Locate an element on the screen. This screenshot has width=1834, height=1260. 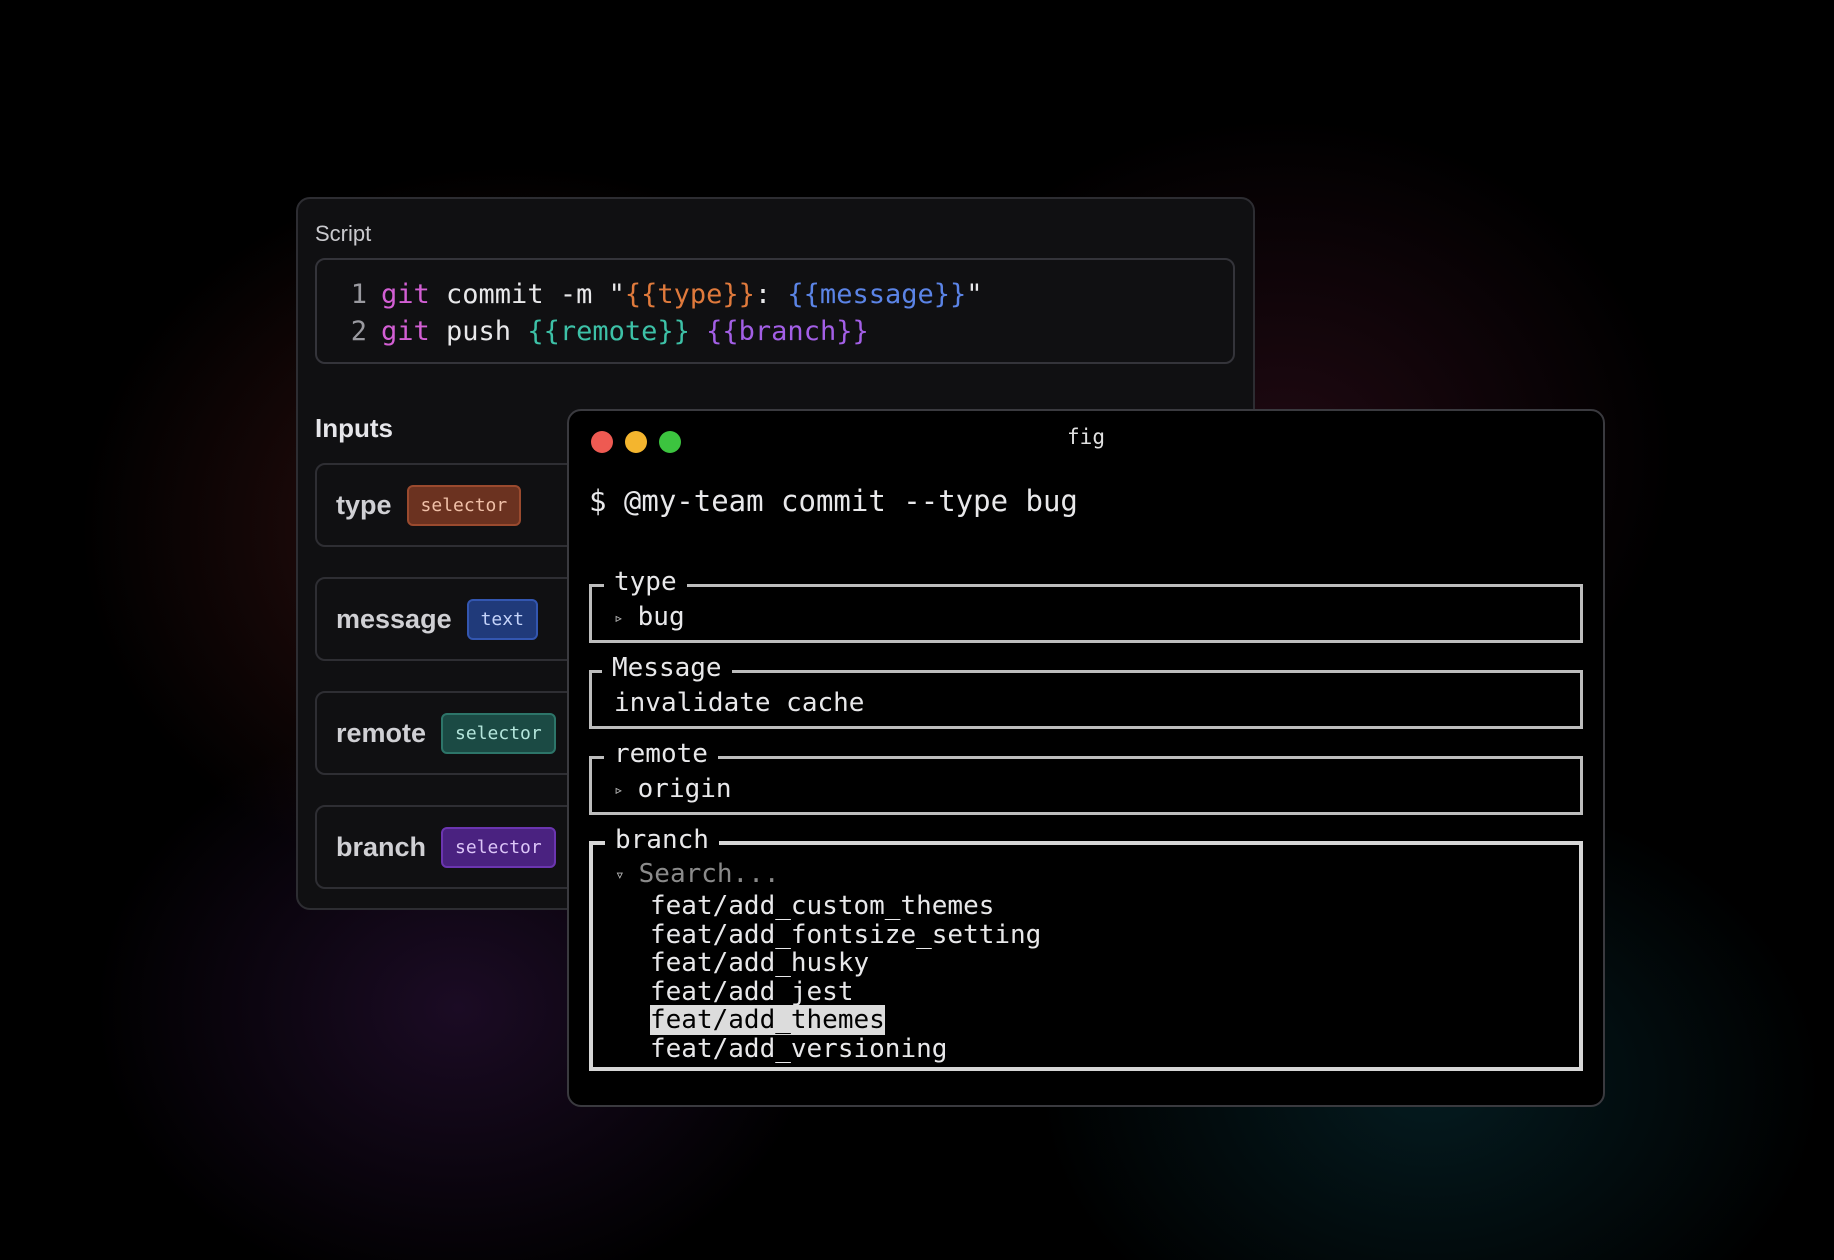
code-var-message: {{message}} is located at coordinates (877, 294).